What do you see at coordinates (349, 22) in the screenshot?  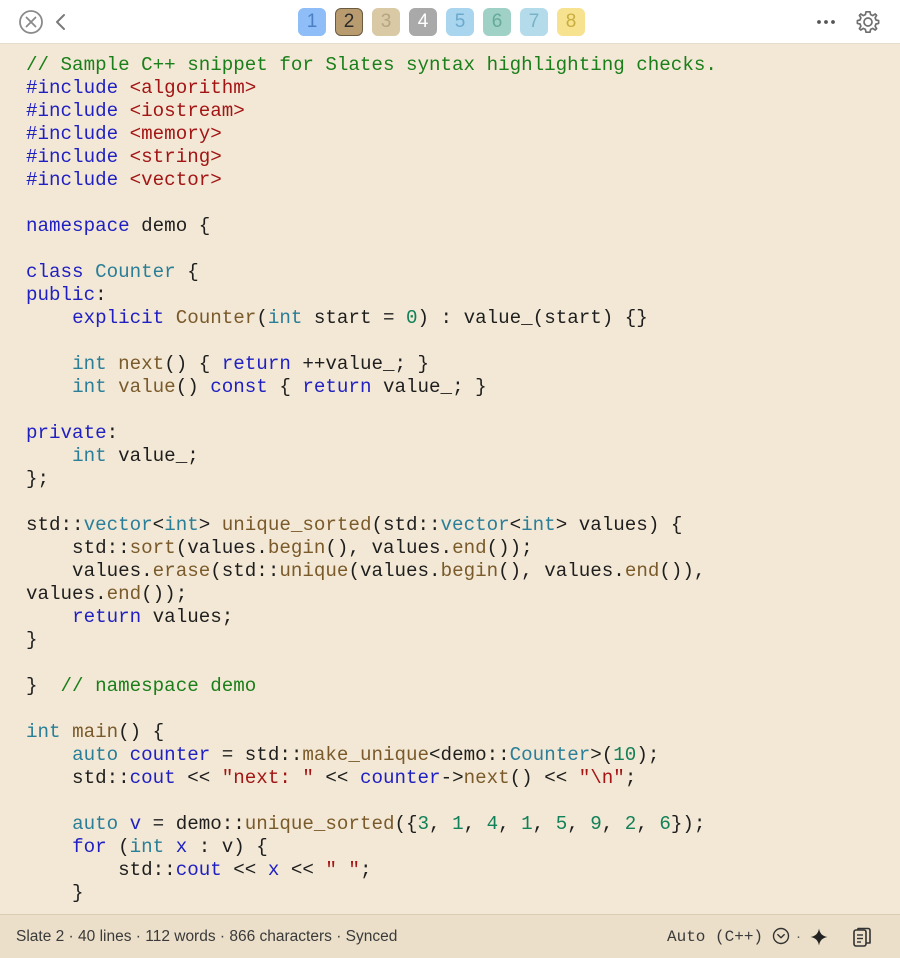 I see `tab-slate-2: 2` at bounding box center [349, 22].